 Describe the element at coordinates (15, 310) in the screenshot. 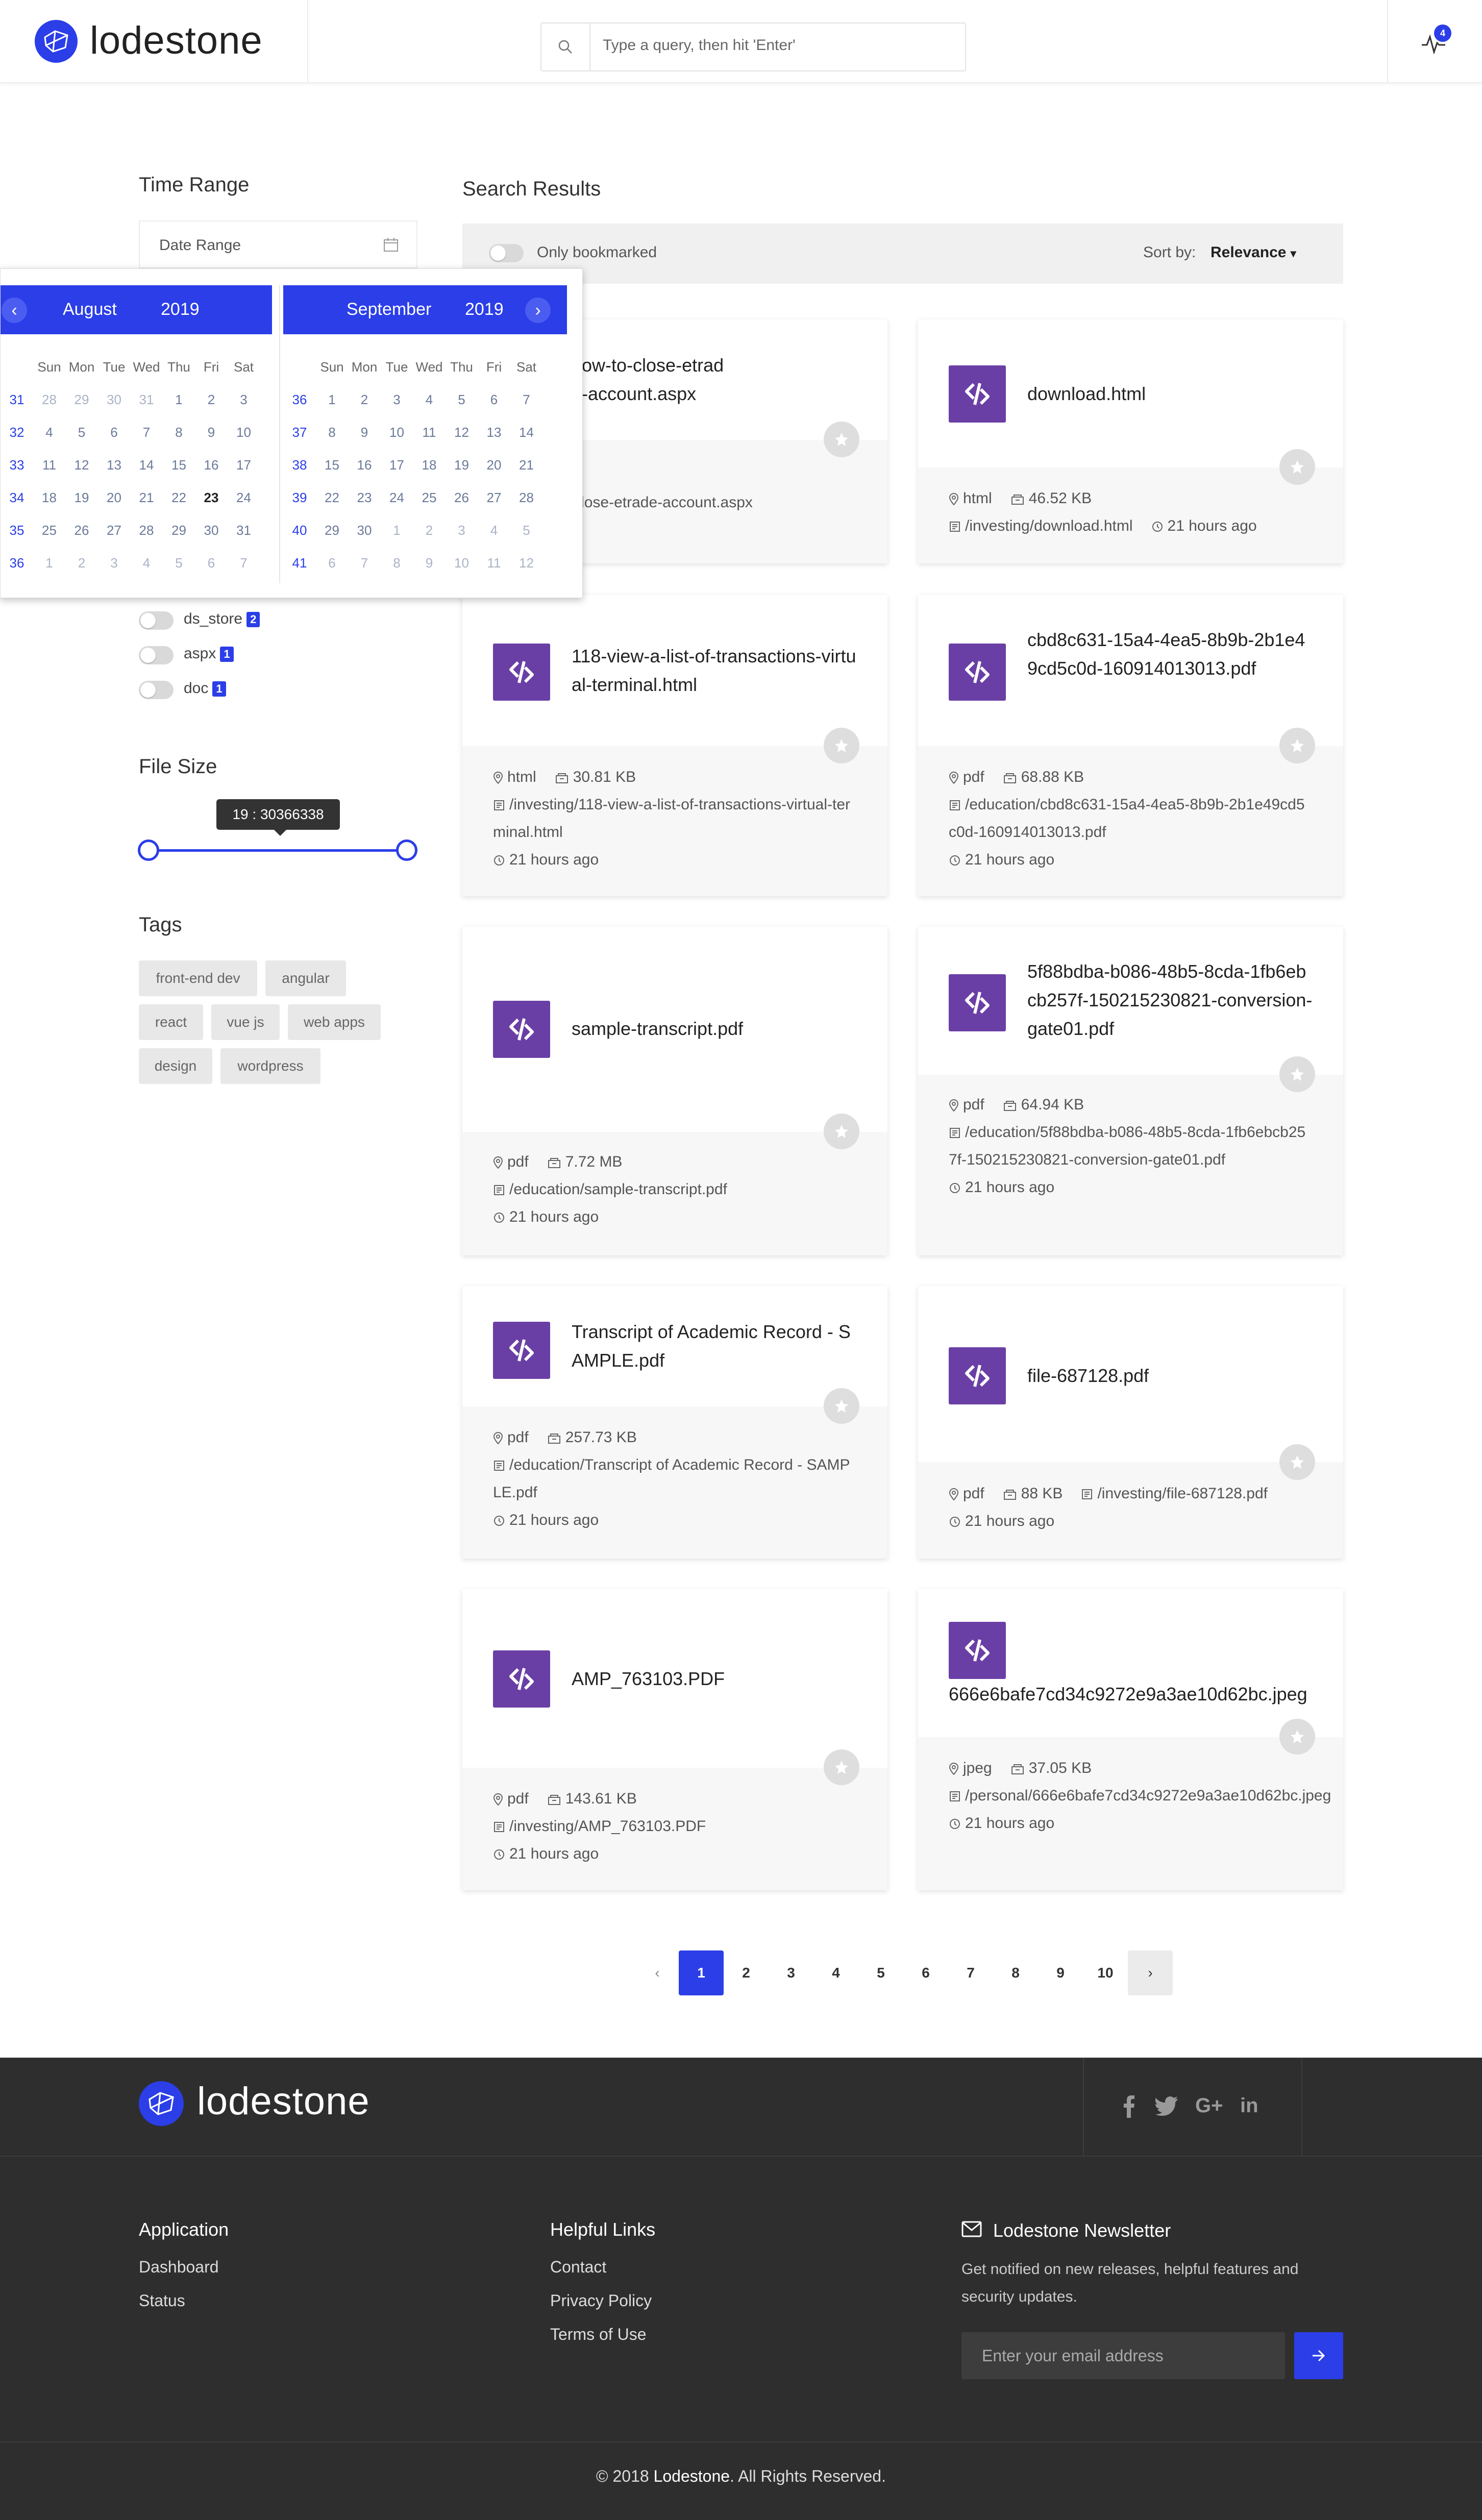

I see `prev-month-button: ‹` at that location.